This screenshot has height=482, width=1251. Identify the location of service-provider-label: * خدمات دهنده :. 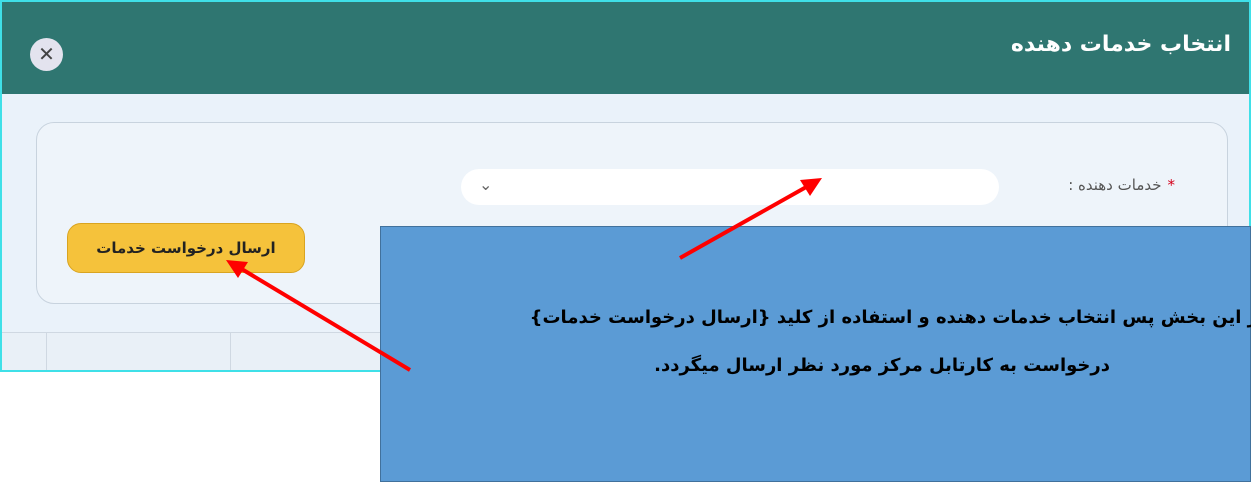
(1121, 185).